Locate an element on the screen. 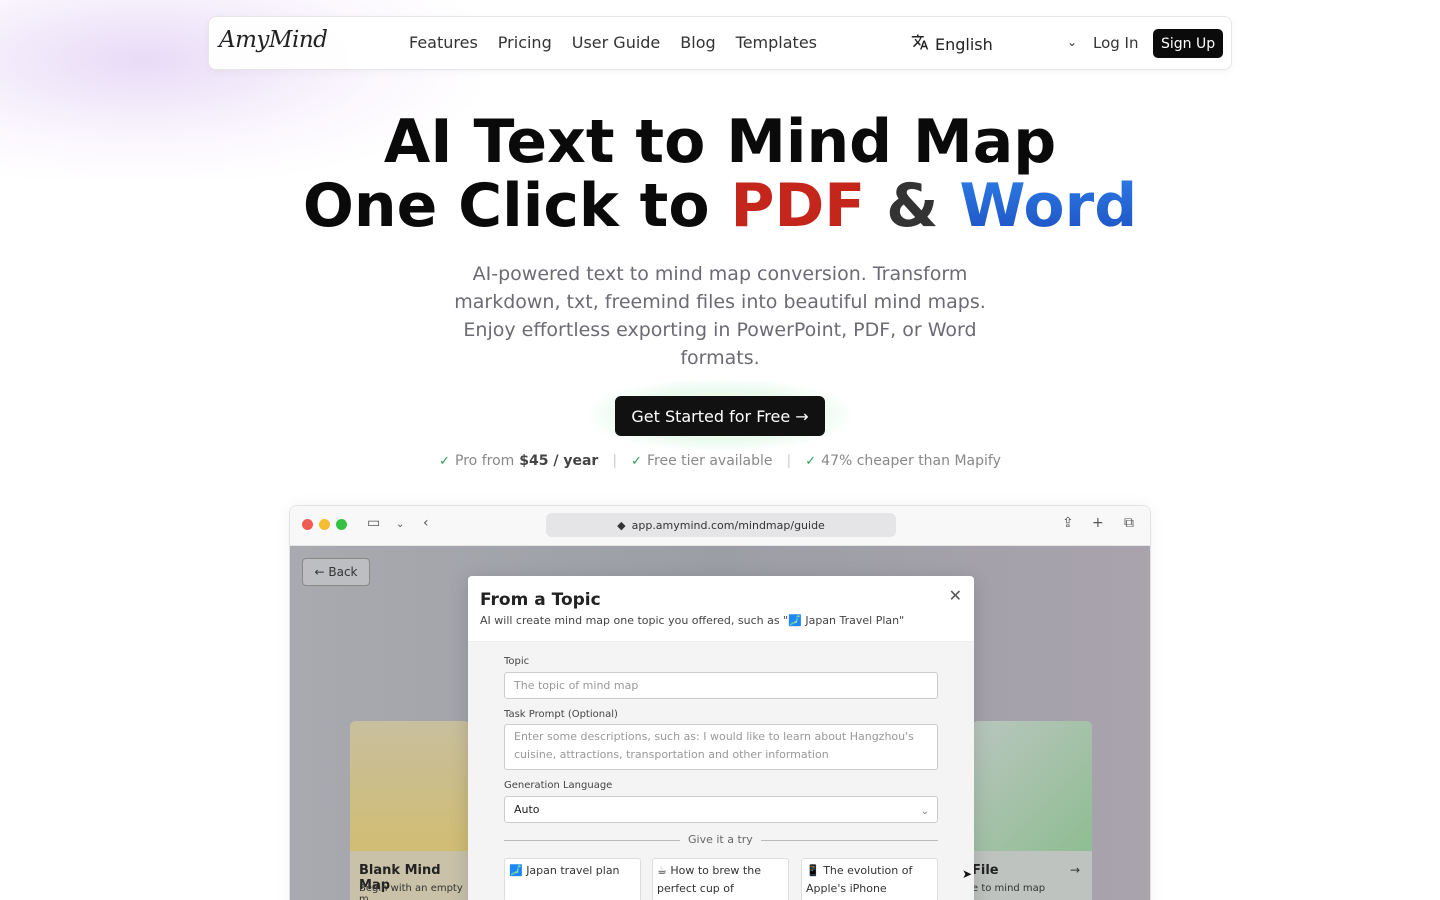 The width and height of the screenshot is (1440, 900). hero-title-line1: AI Text to Mind Map is located at coordinates (720, 142).